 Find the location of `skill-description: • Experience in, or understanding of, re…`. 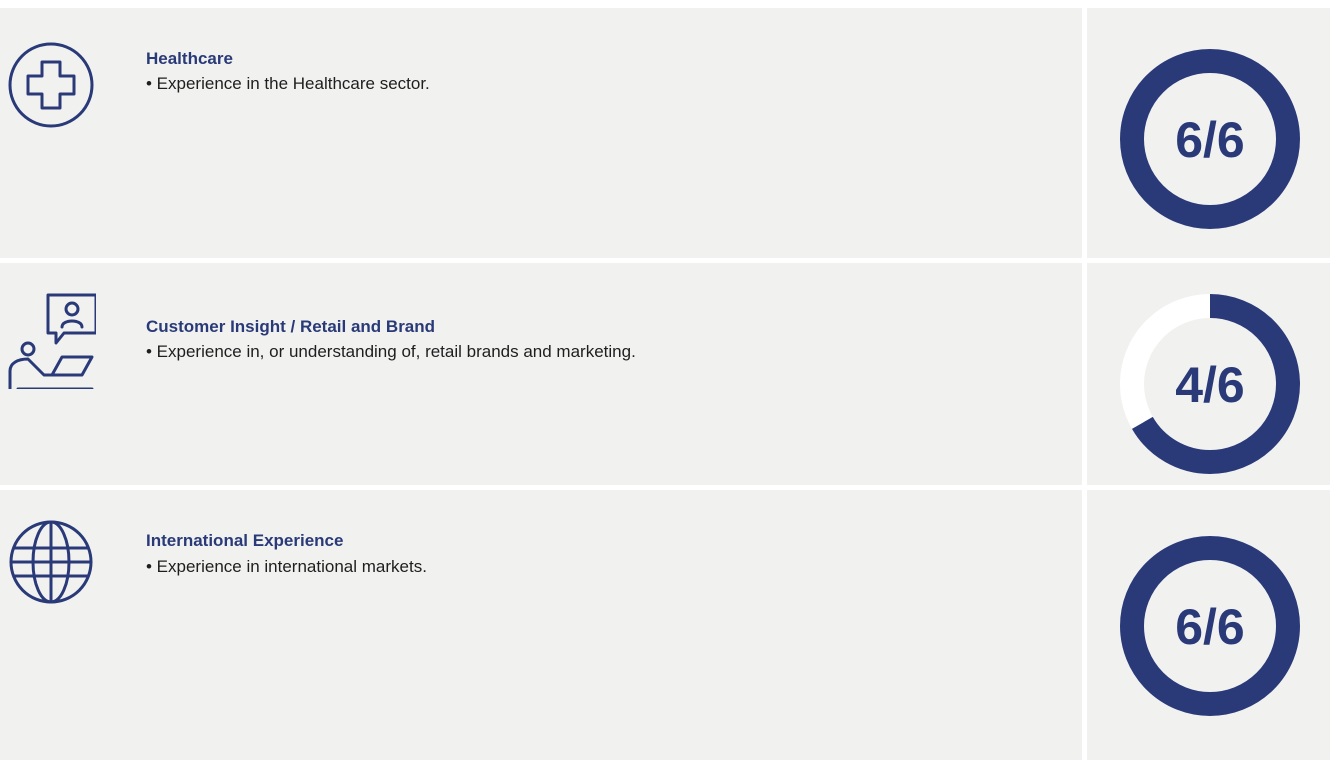

skill-description: • Experience in, or understanding of, re… is located at coordinates (391, 351).